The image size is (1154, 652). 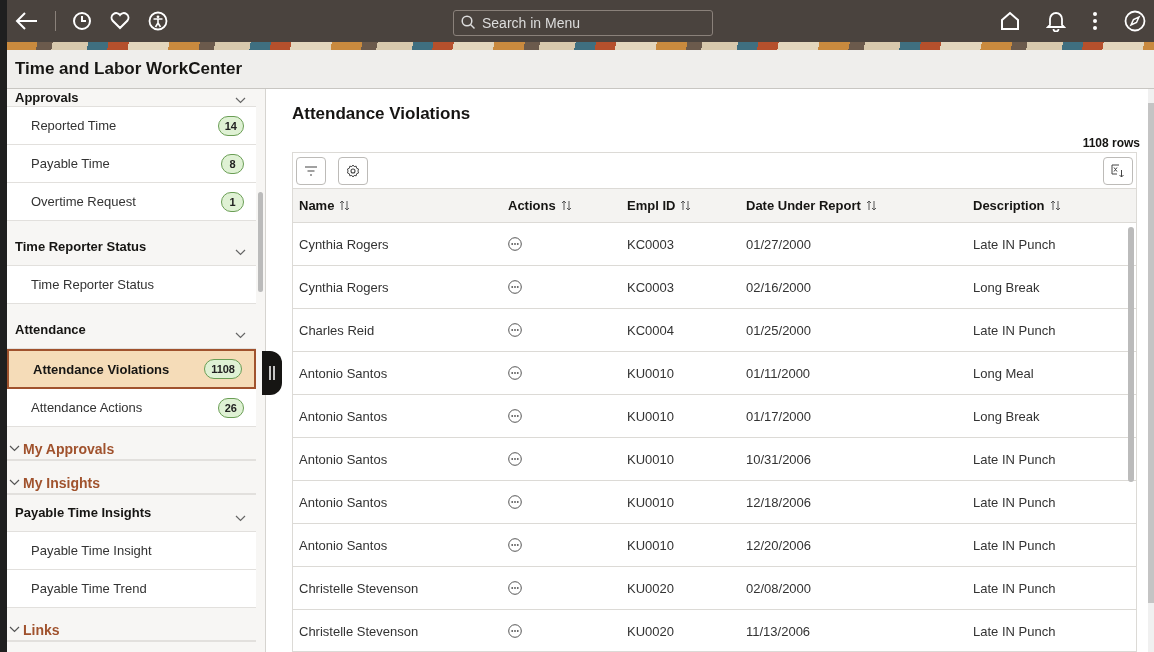 What do you see at coordinates (853, 502) in the screenshot?
I see `table-cell: 12/18/2006` at bounding box center [853, 502].